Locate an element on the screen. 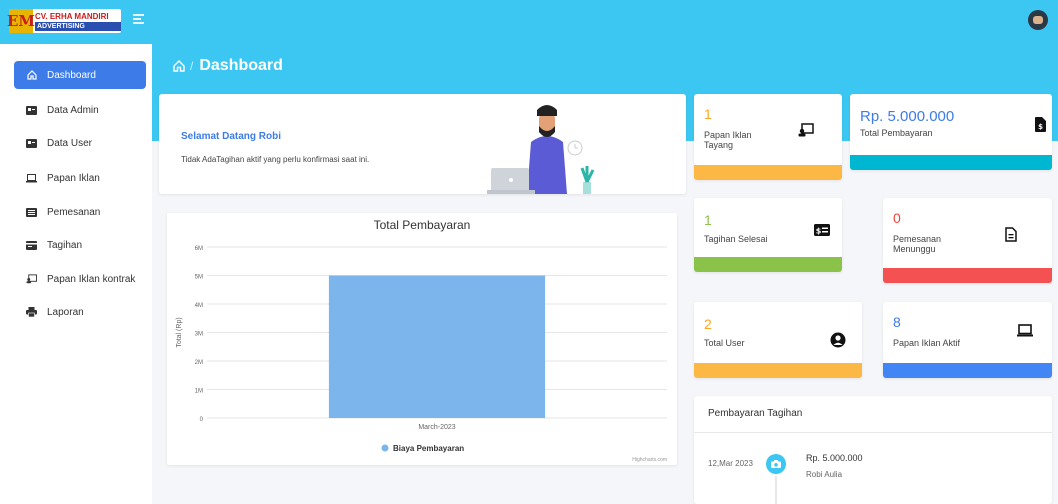 This screenshot has width=1058, height=504. sidebar-item-data-admin: Data Admin is located at coordinates (80, 110).